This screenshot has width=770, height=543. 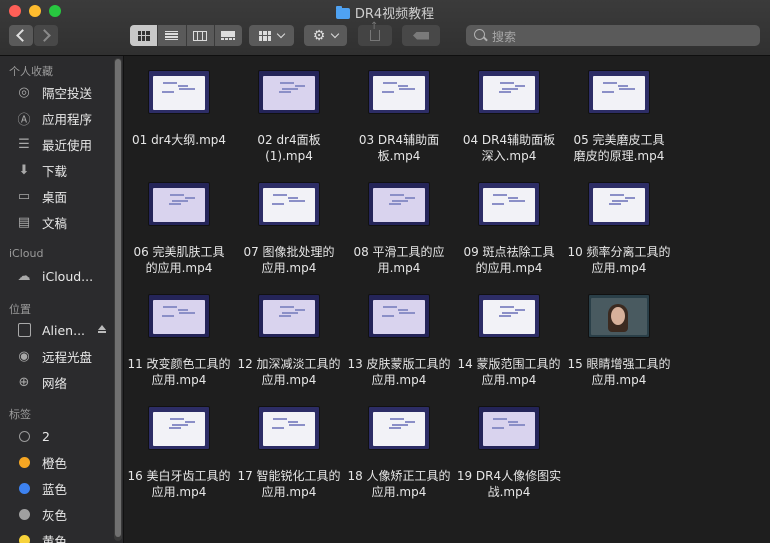 What do you see at coordinates (622, 36) in the screenshot?
I see `search-input` at bounding box center [622, 36].